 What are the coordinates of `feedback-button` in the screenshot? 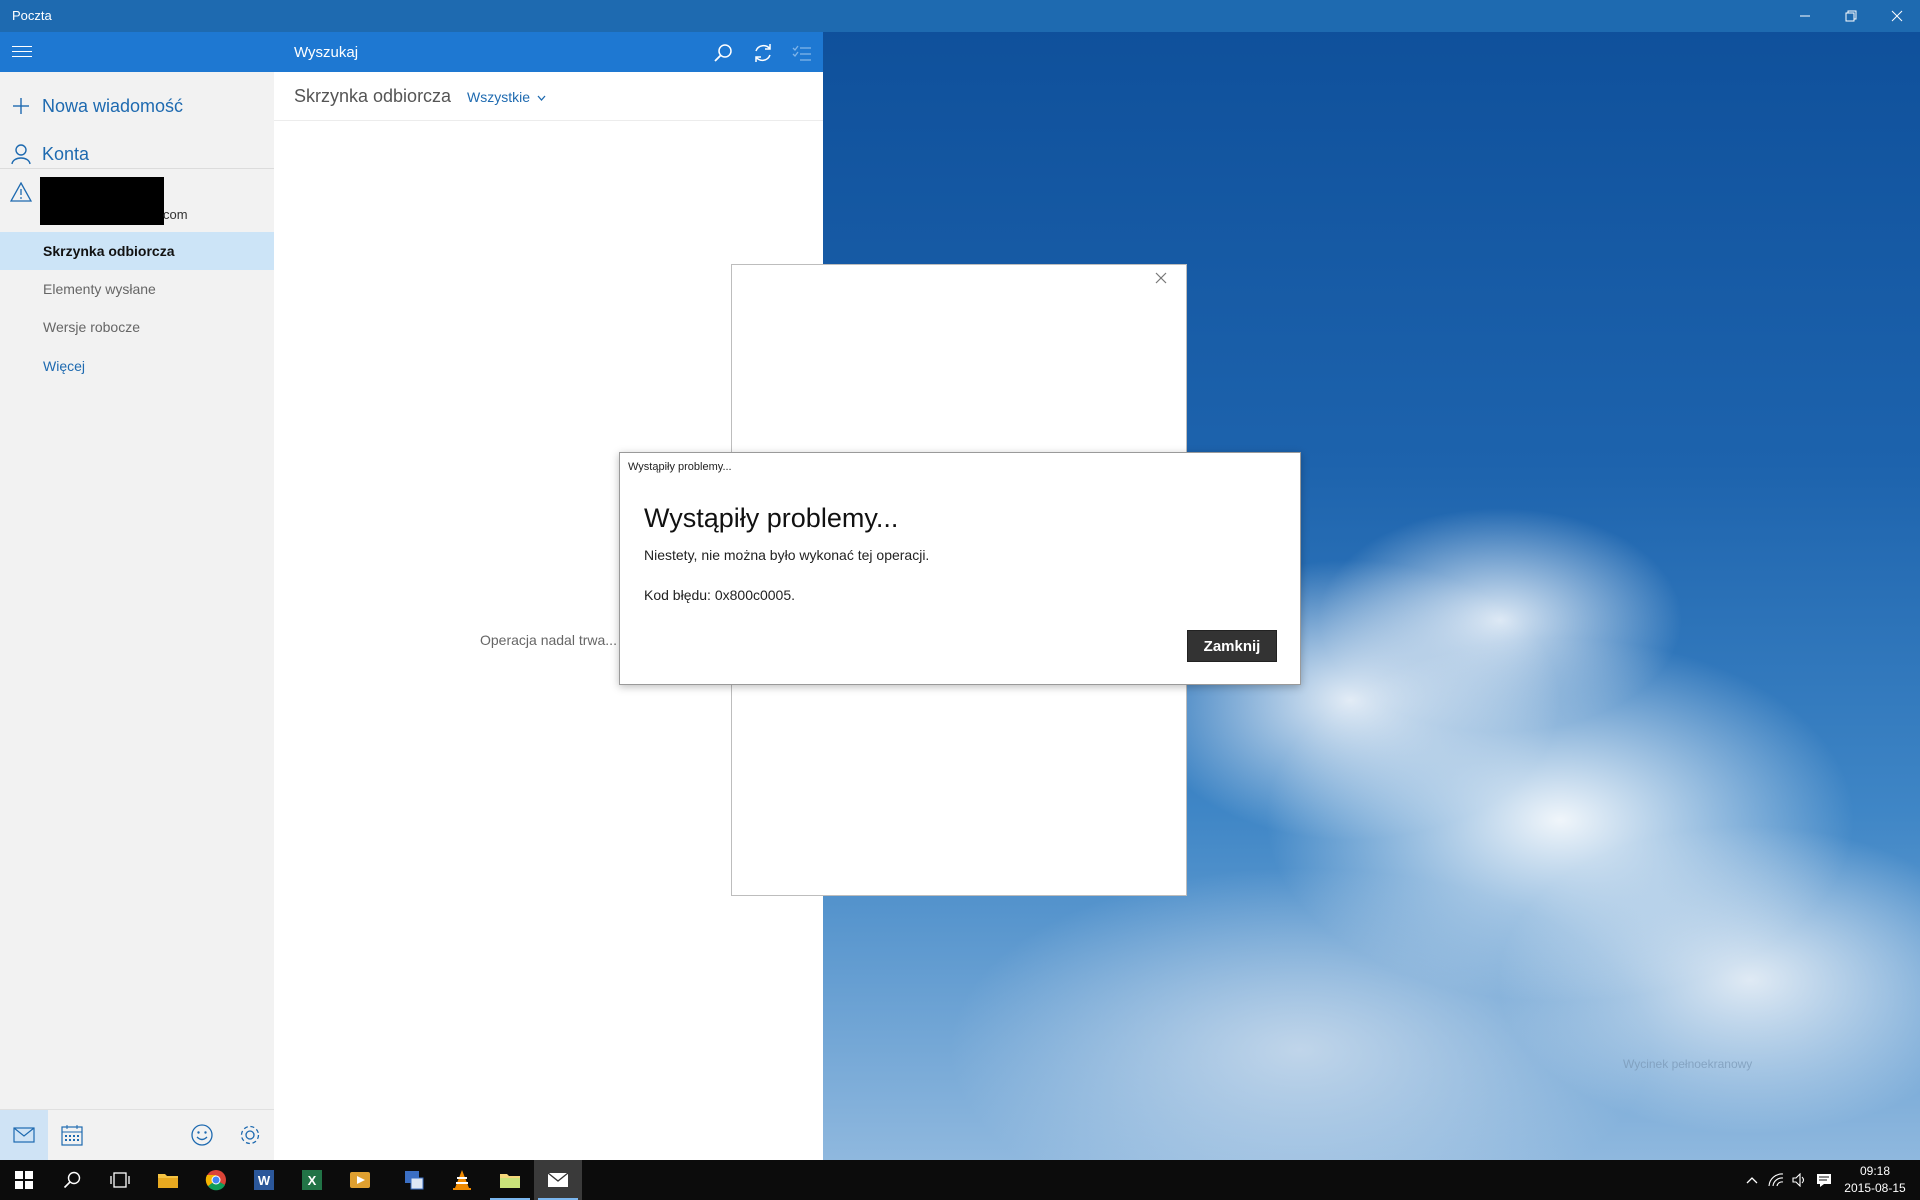 It's located at (202, 1135).